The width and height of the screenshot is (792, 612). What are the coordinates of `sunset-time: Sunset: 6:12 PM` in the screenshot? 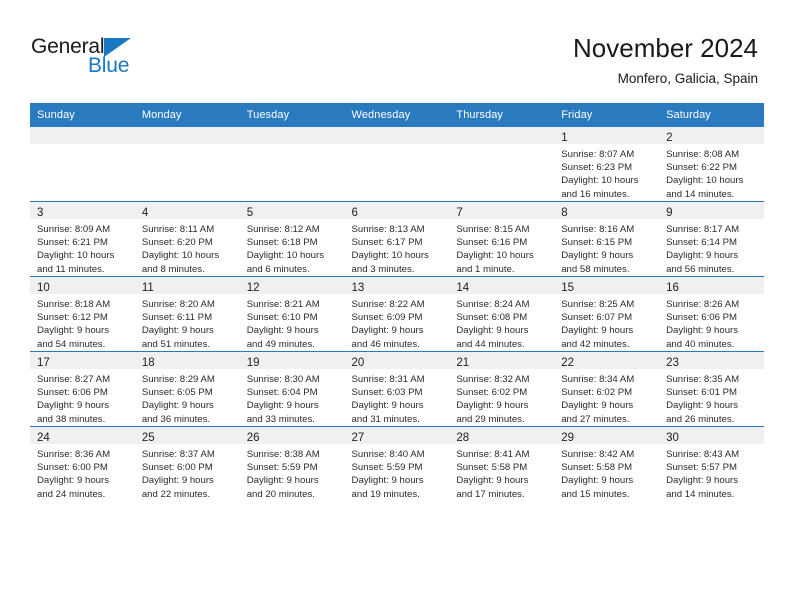 It's located at (72, 318).